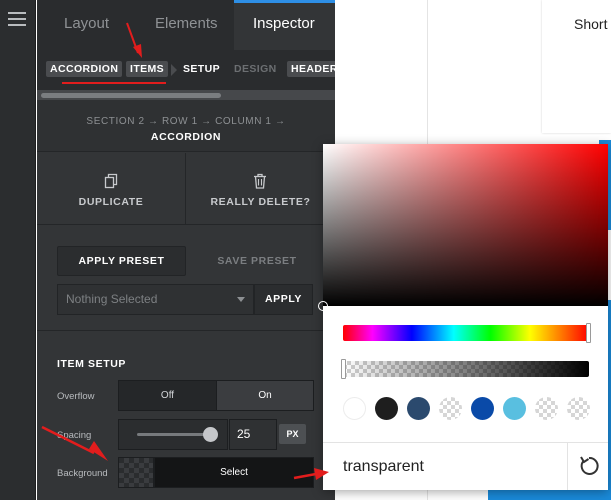  Describe the element at coordinates (292, 434) in the screenshot. I see `unit-button: PX` at that location.